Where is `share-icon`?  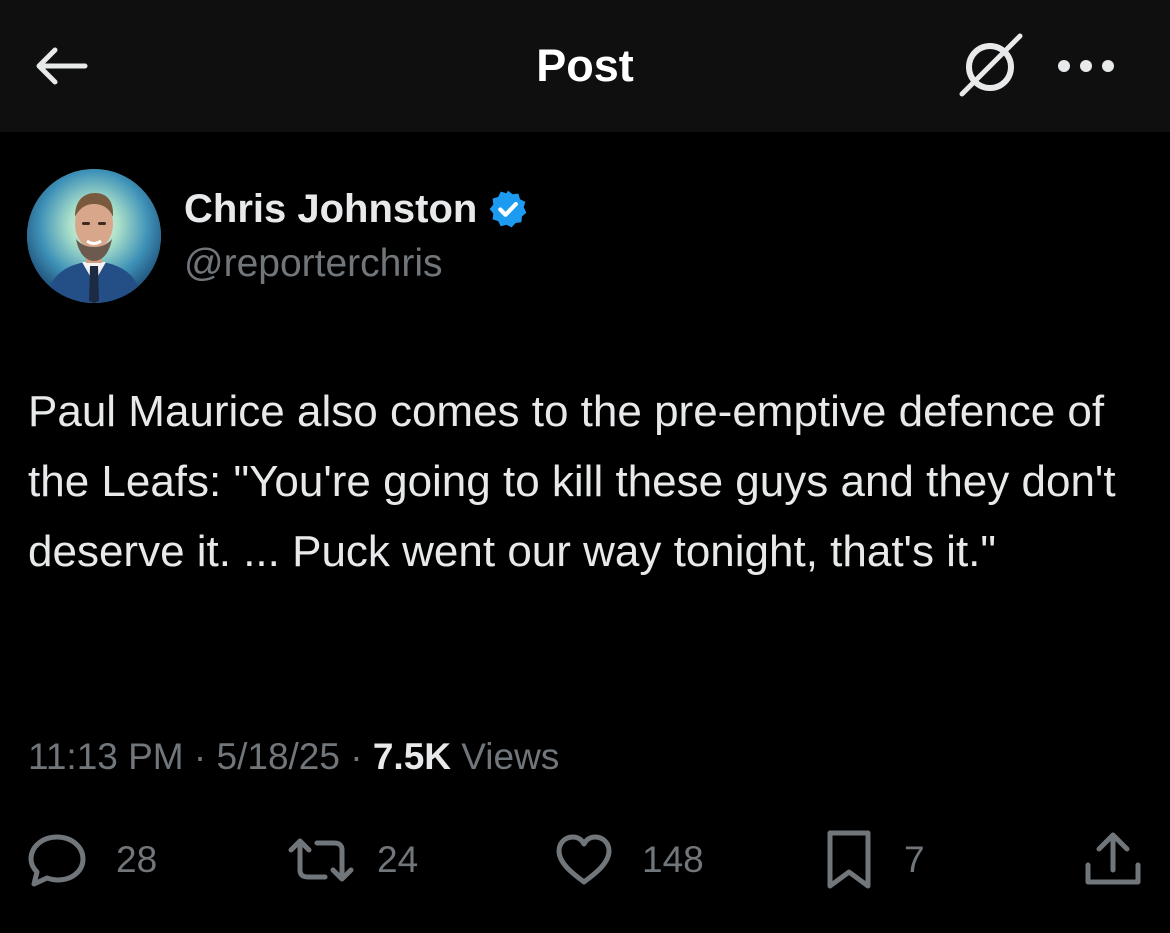 share-icon is located at coordinates (1113, 858).